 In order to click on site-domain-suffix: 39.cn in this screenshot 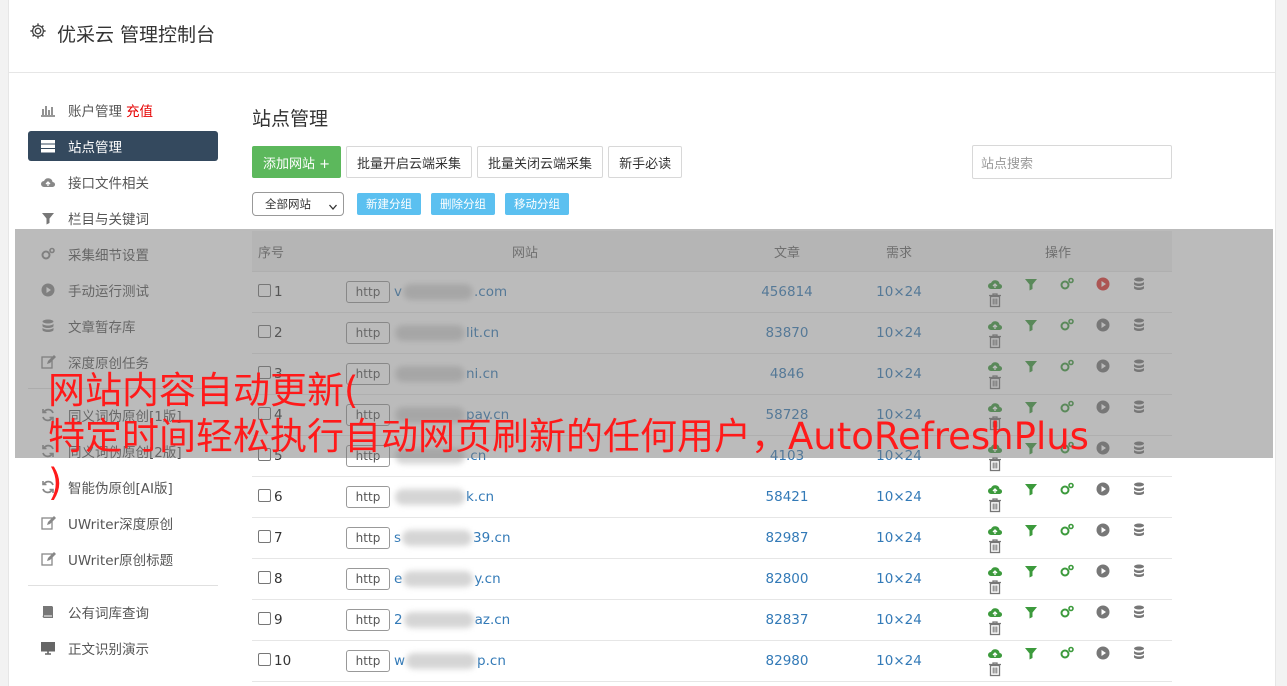, I will do `click(491, 538)`.